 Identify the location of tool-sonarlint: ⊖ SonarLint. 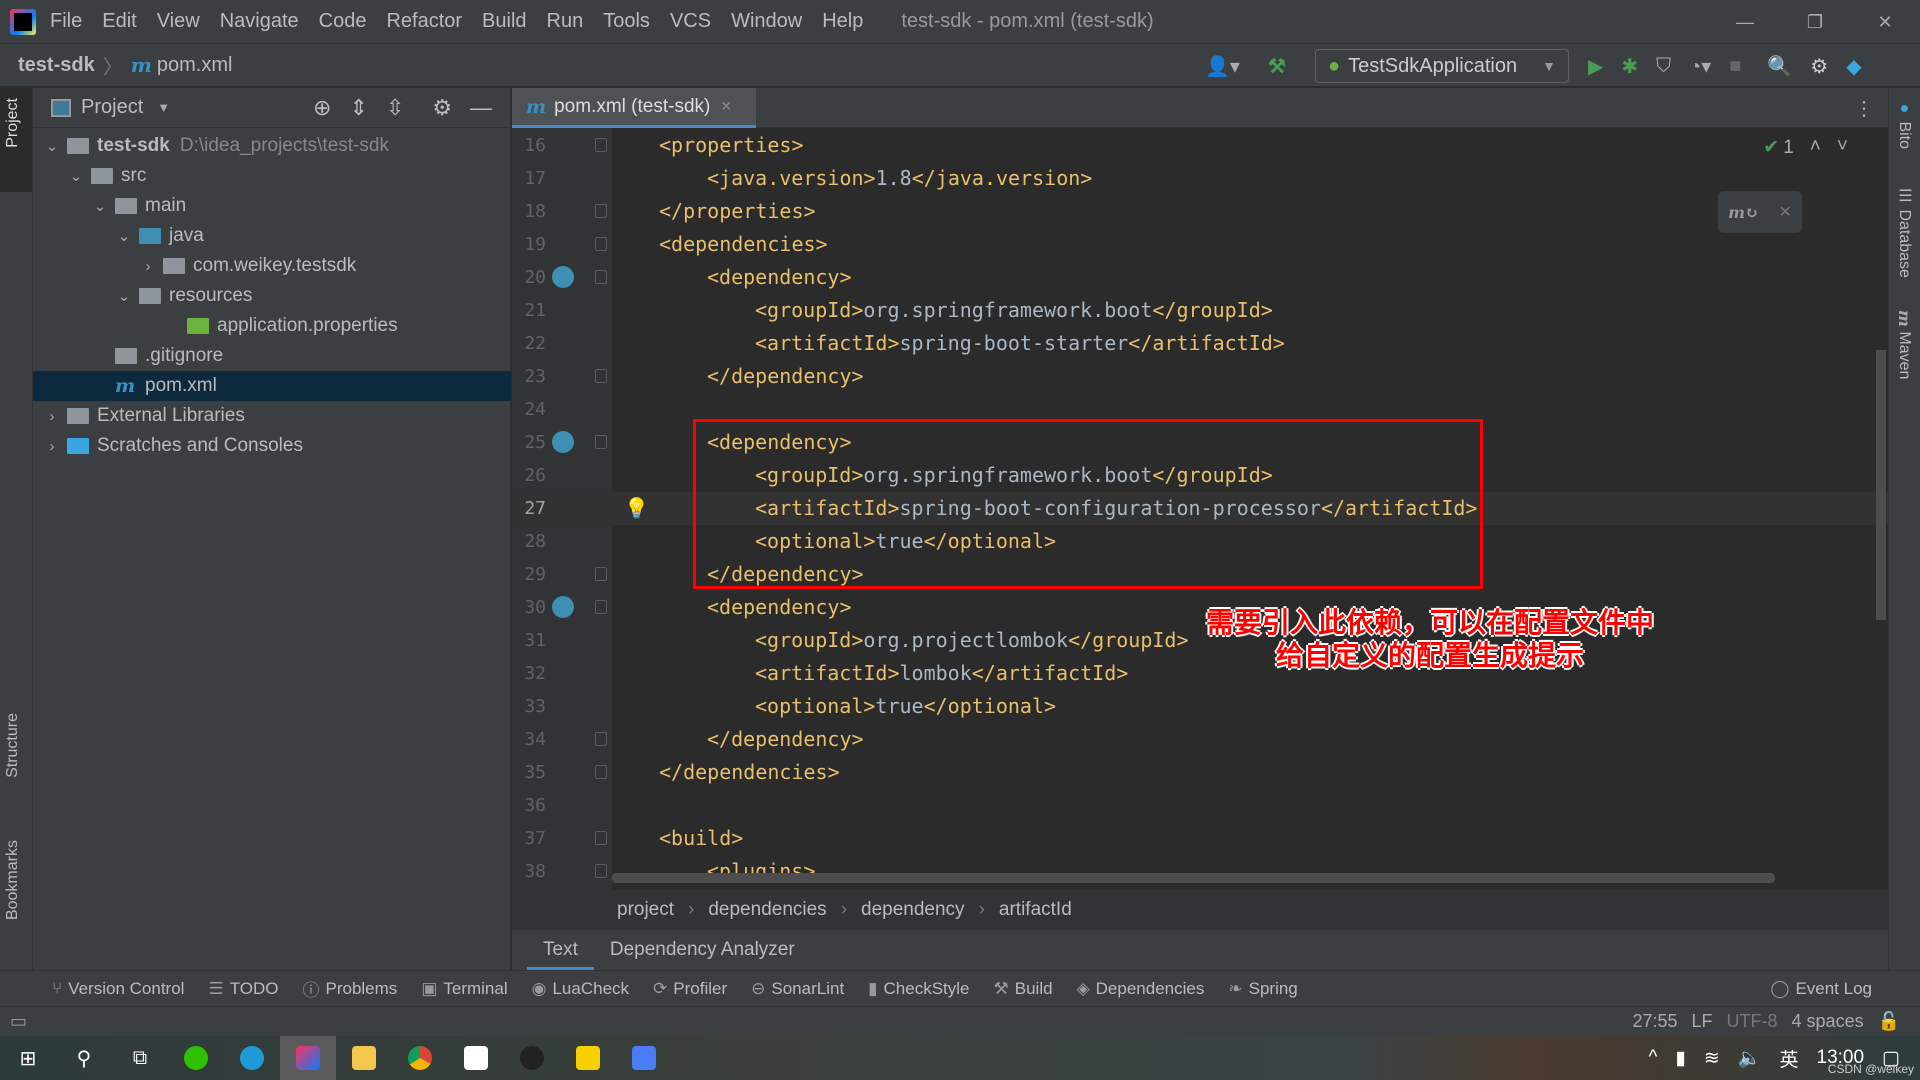
(797, 989).